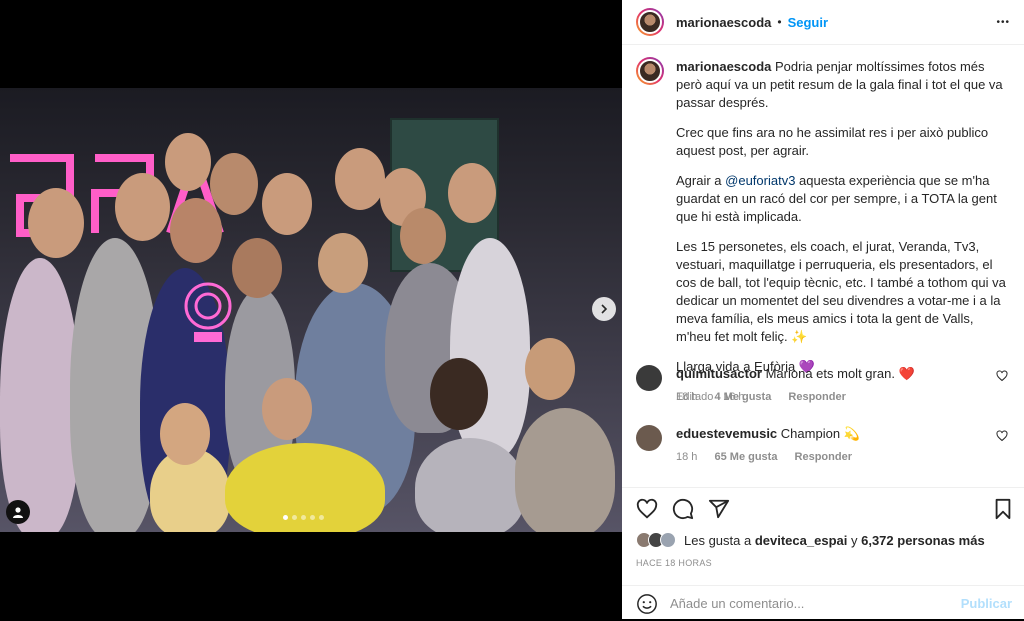  I want to click on likes-count: 6,372 personas más, so click(923, 540).